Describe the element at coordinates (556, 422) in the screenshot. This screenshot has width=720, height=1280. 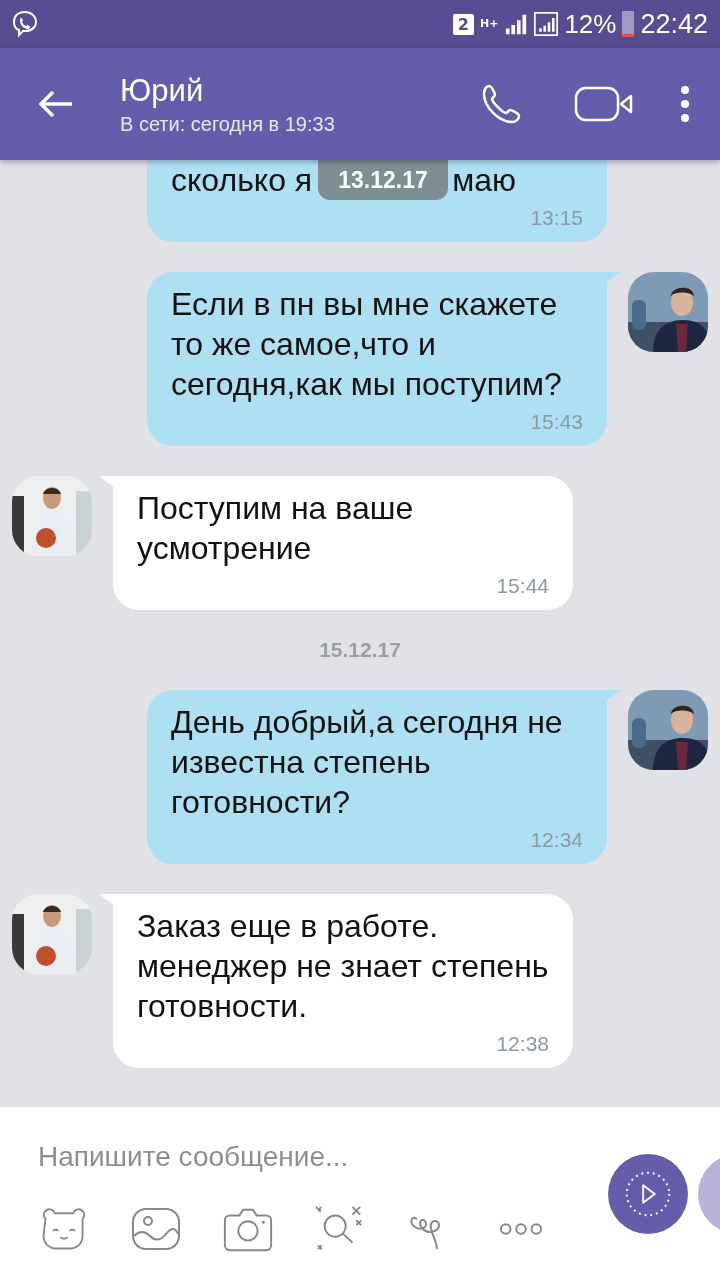
I see `message-time: 15:43` at that location.